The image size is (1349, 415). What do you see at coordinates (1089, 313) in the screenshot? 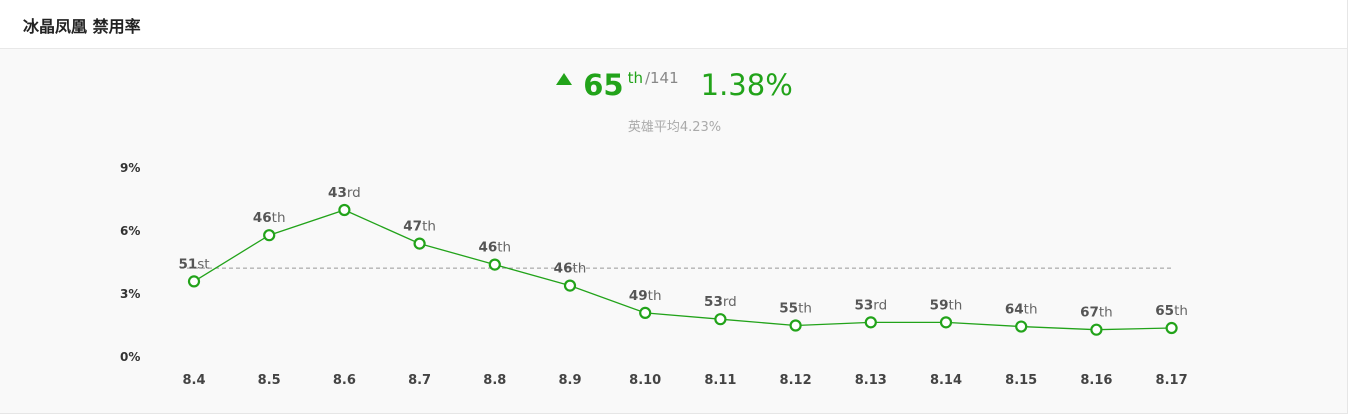
I see `data-label-rank: 67` at bounding box center [1089, 313].